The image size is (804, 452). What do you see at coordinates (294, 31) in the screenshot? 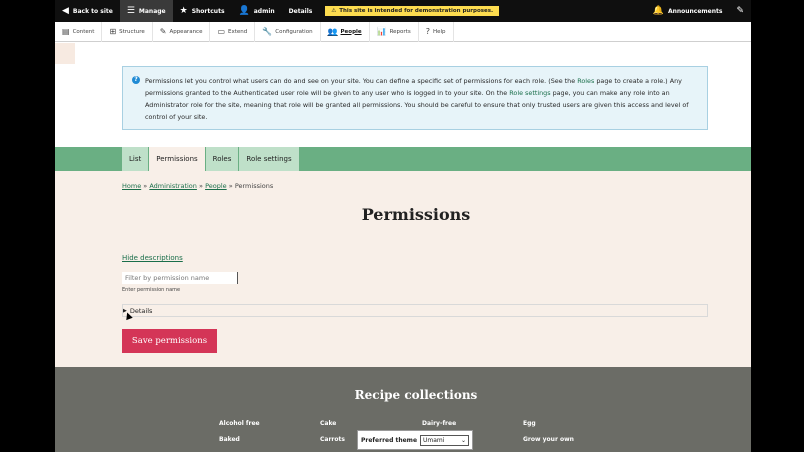
I see `tray-item-label: Configuration` at bounding box center [294, 31].